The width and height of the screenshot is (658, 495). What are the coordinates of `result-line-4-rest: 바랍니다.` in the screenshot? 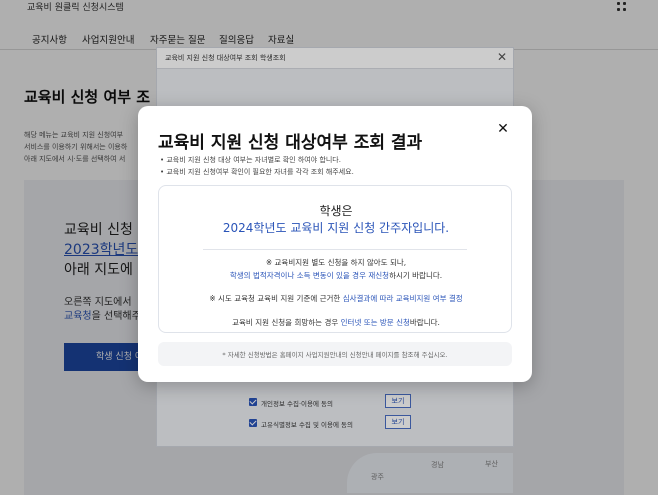 It's located at (424, 322).